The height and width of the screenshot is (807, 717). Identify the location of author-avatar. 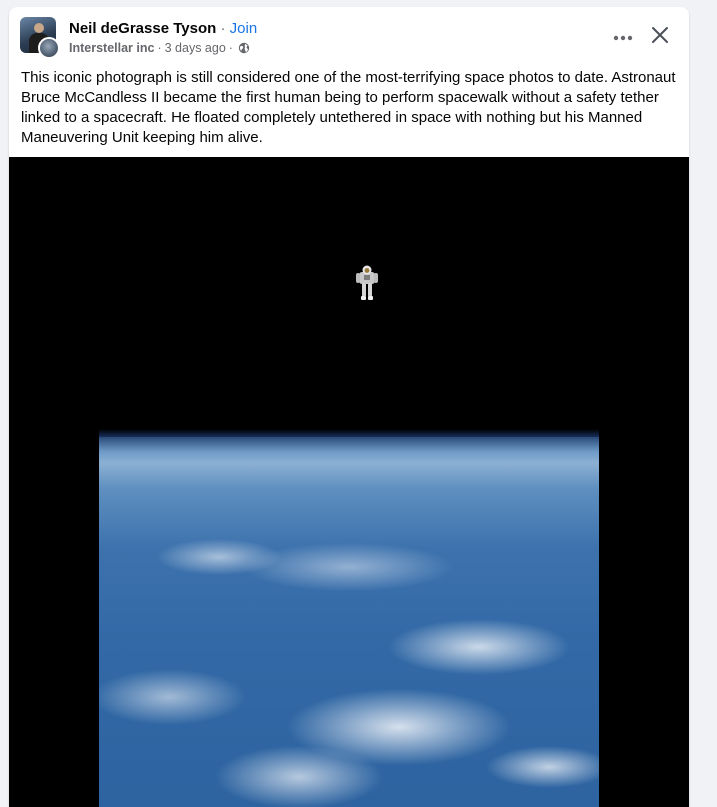
(49, 48).